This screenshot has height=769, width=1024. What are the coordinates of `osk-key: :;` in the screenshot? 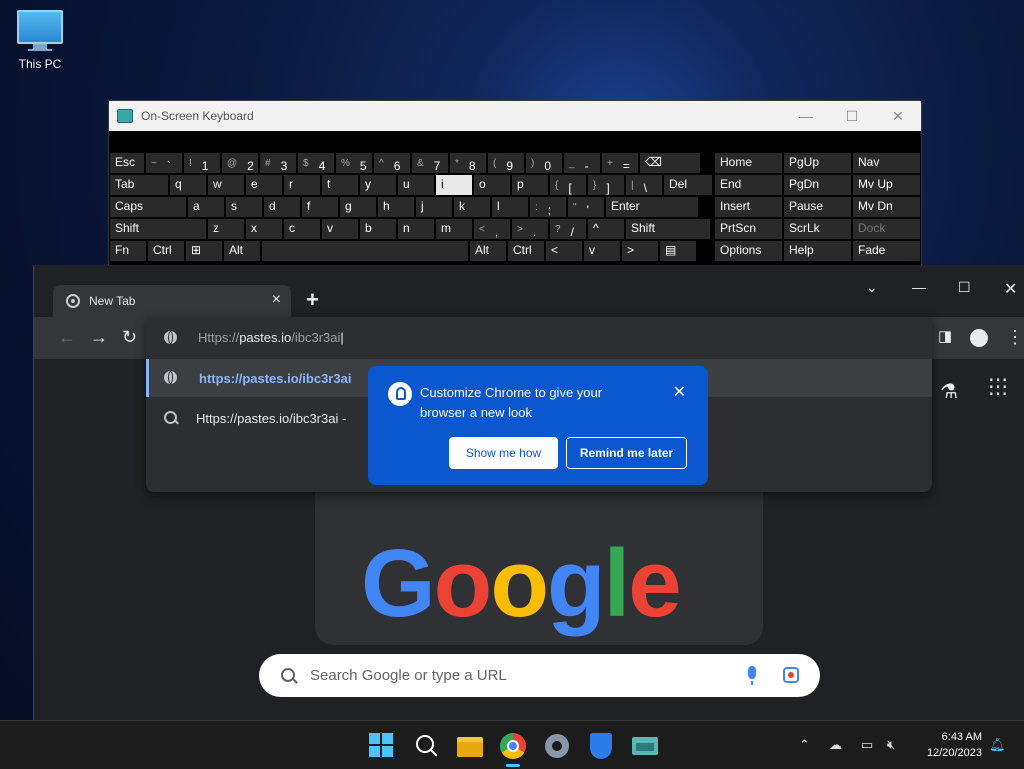 It's located at (548, 207).